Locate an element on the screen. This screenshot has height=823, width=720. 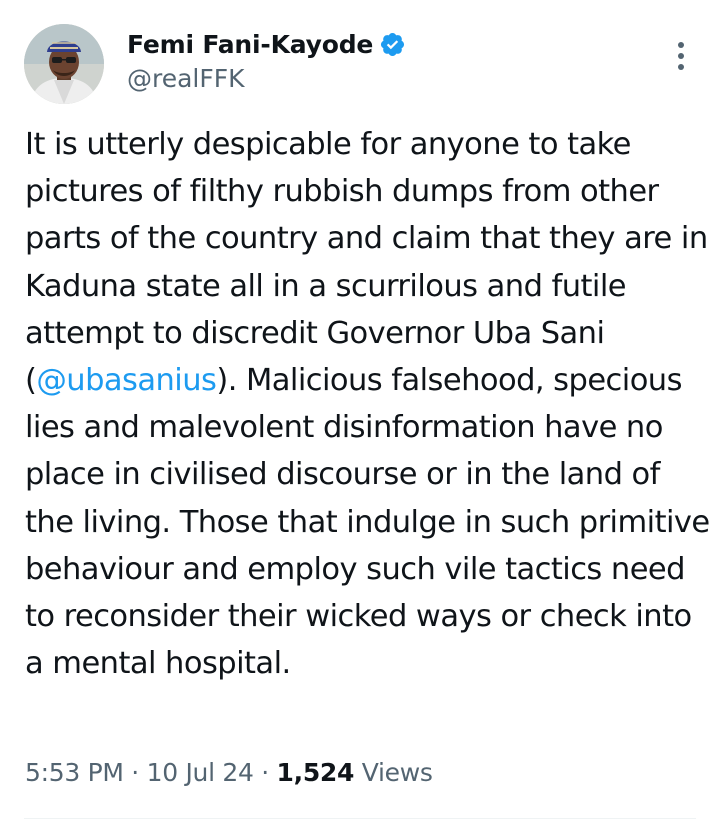
avatar is located at coordinates (64, 64).